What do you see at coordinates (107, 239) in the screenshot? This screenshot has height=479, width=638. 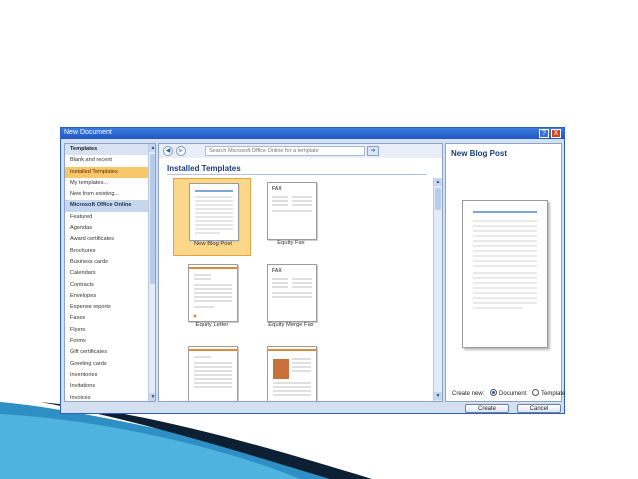 I see `category-item-award-certificates: Award certificates` at bounding box center [107, 239].